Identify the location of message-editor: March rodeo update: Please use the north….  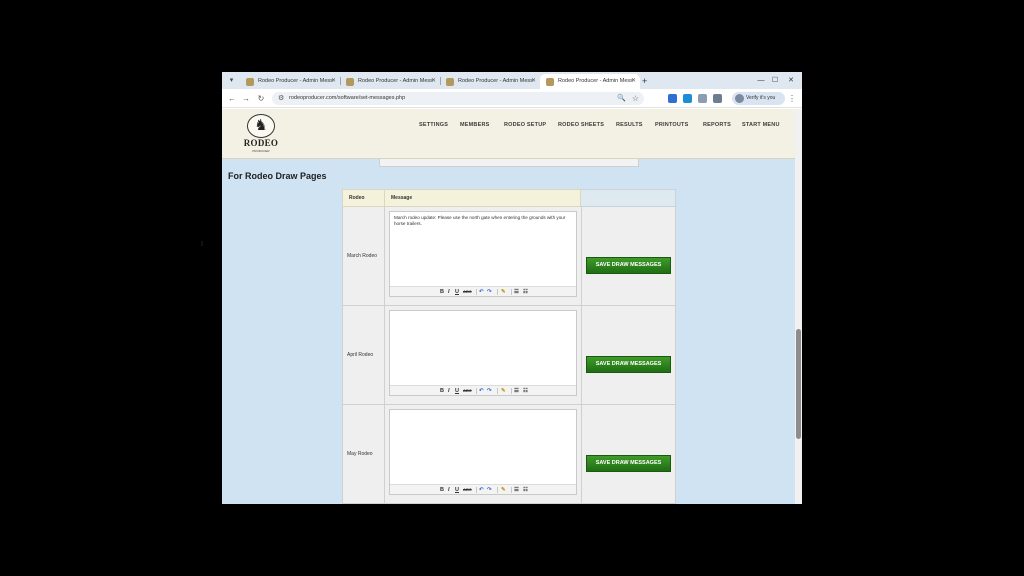
(483, 254).